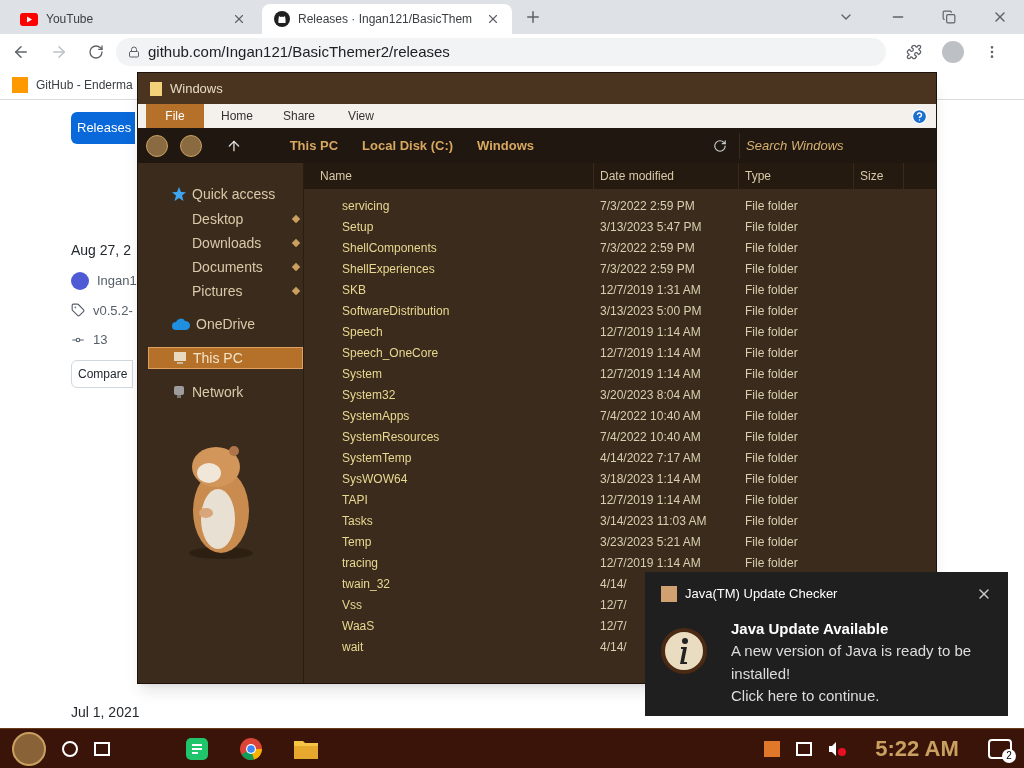  I want to click on file-name: wait, so click(353, 646).